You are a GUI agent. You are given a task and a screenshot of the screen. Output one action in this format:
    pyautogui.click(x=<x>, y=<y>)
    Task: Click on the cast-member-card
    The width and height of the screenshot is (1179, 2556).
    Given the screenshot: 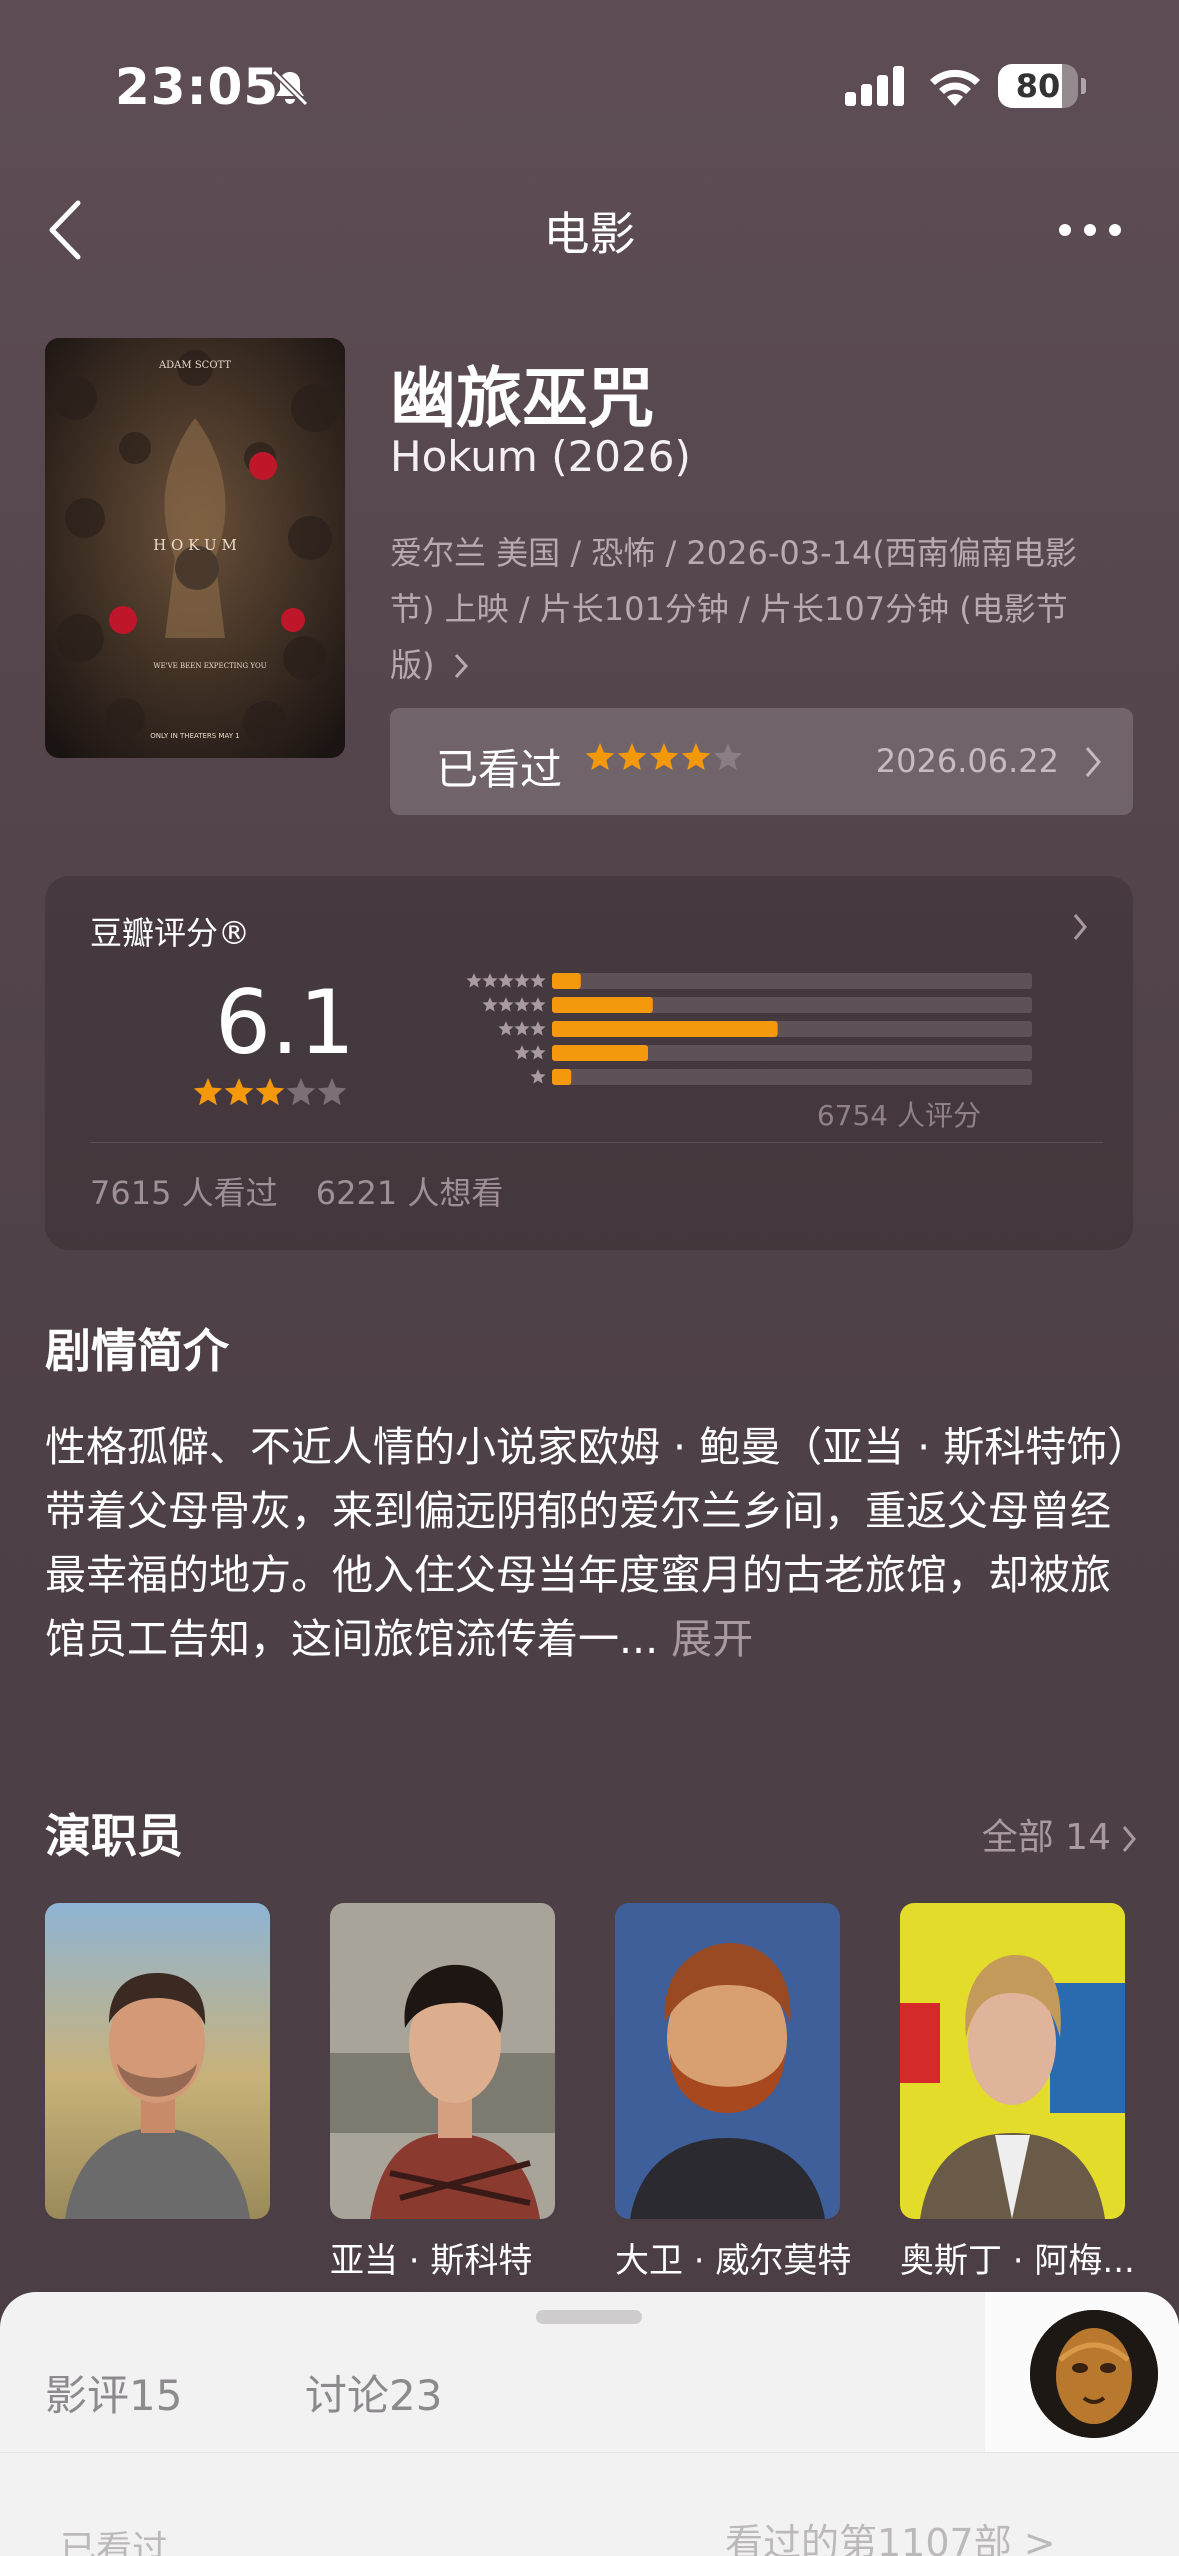 What is the action you would take?
    pyautogui.click(x=157, y=2068)
    